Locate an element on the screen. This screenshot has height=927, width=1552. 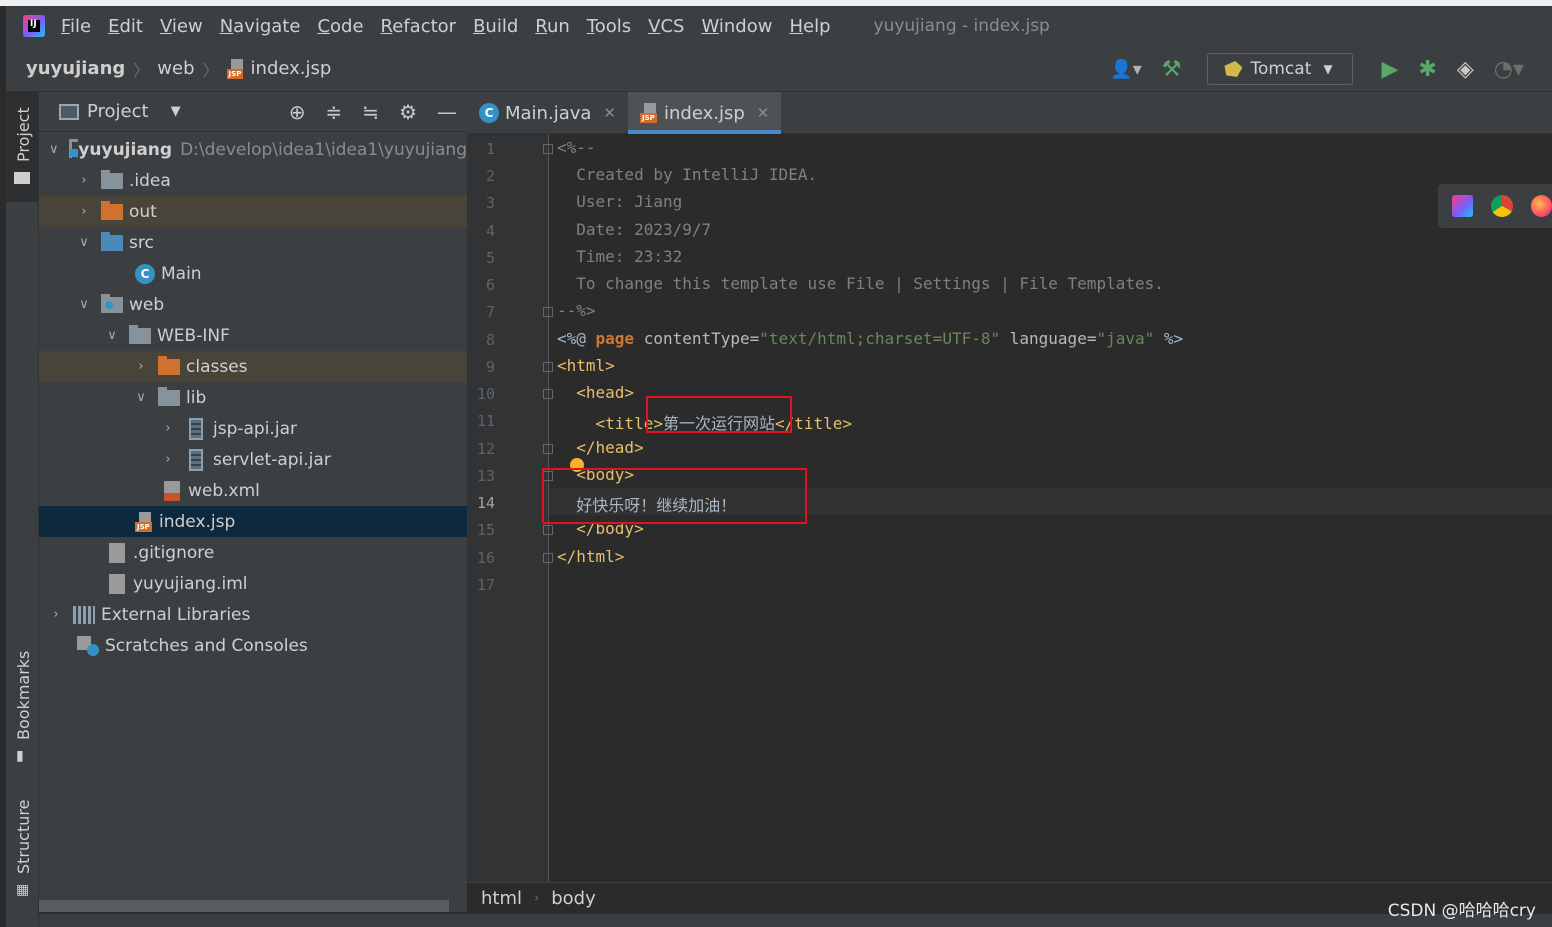
menu-help: Help is located at coordinates (809, 26).